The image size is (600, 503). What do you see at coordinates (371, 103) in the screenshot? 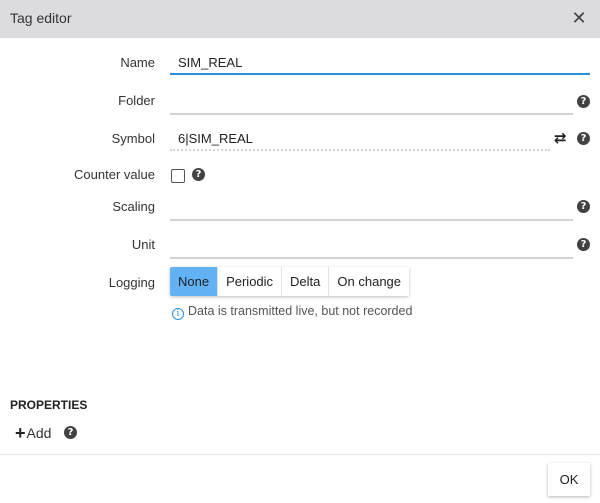
I see `folder-input` at bounding box center [371, 103].